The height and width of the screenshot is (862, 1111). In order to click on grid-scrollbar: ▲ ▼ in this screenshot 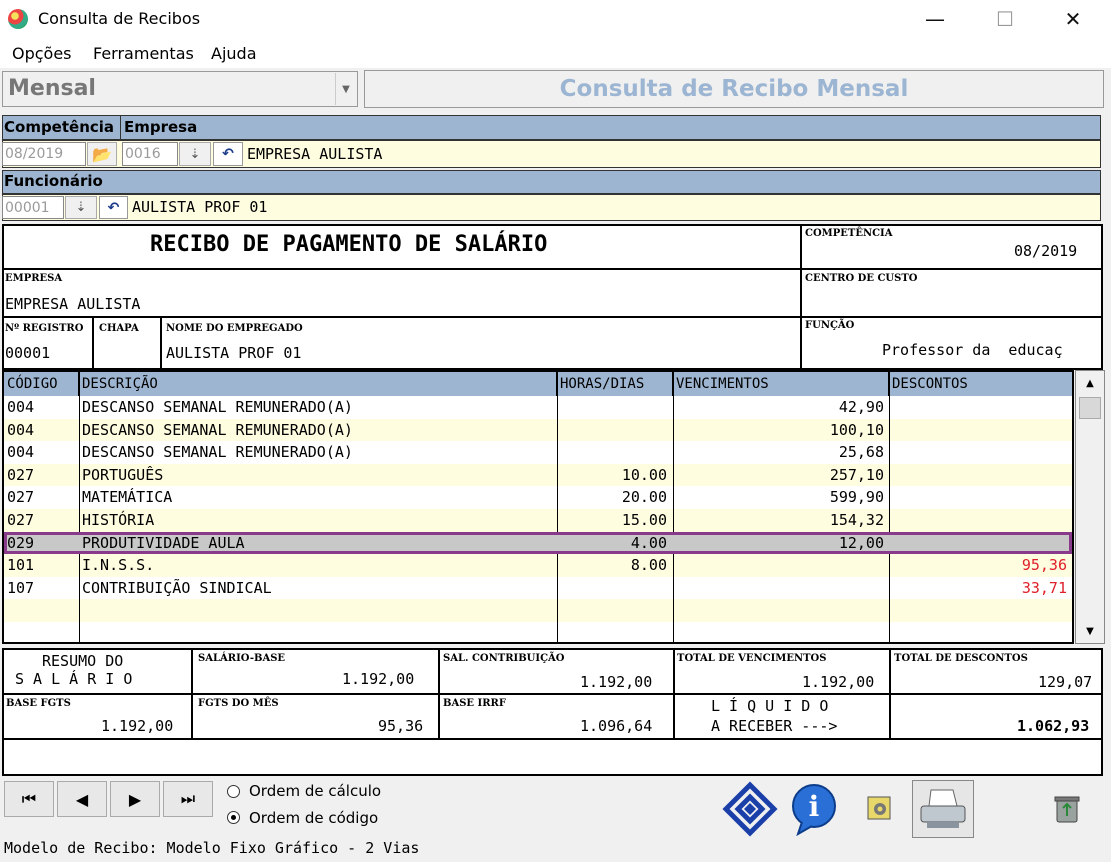, I will do `click(1090, 507)`.